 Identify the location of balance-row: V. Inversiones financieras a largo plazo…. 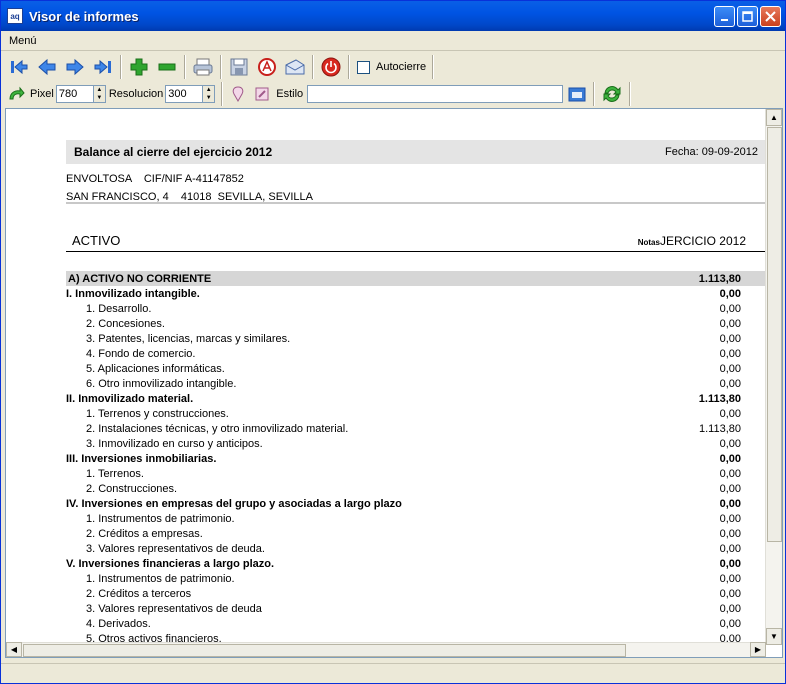
(416, 563).